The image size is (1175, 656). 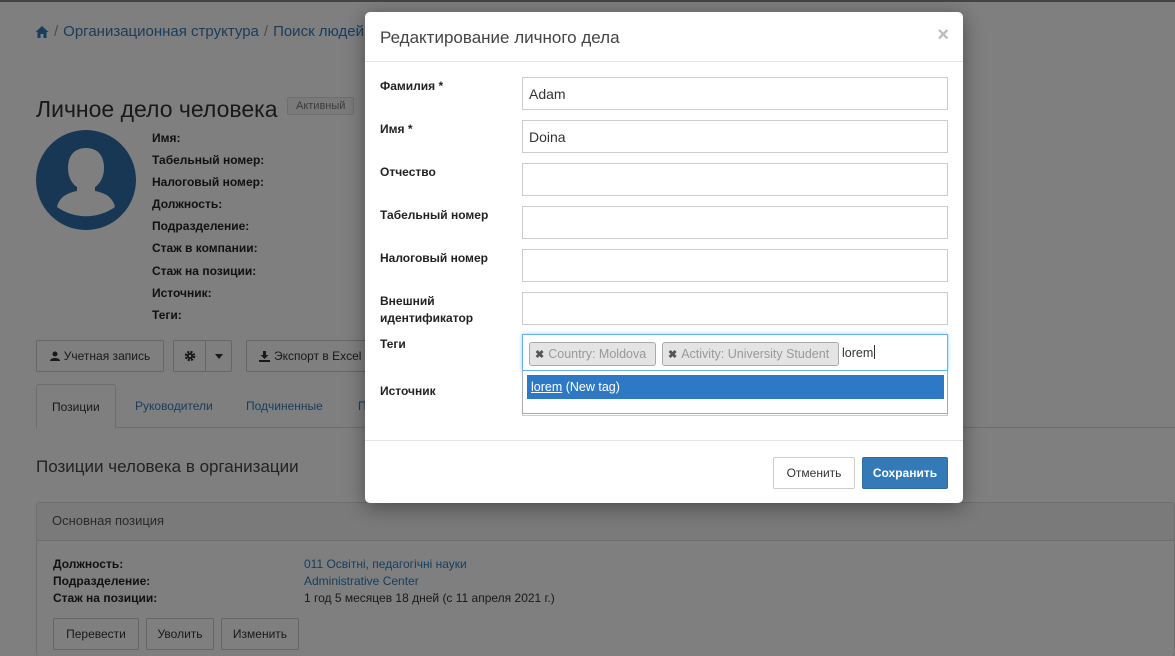 I want to click on employee-number-field, so click(x=735, y=222).